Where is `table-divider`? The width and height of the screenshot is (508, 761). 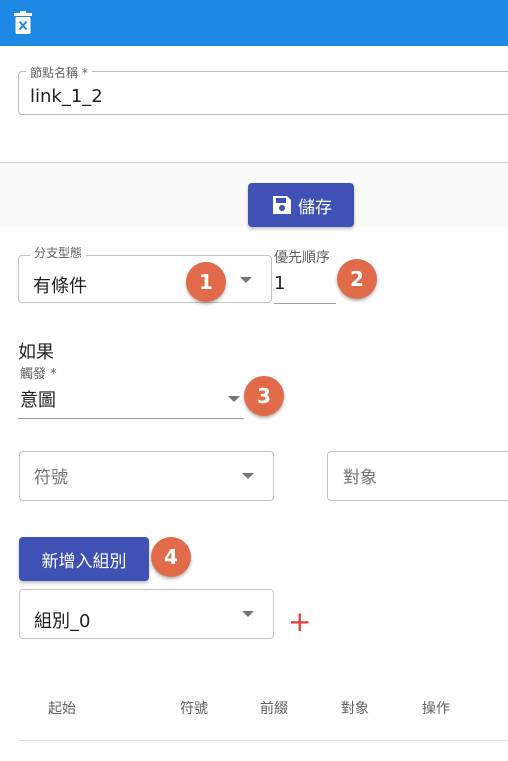 table-divider is located at coordinates (263, 740).